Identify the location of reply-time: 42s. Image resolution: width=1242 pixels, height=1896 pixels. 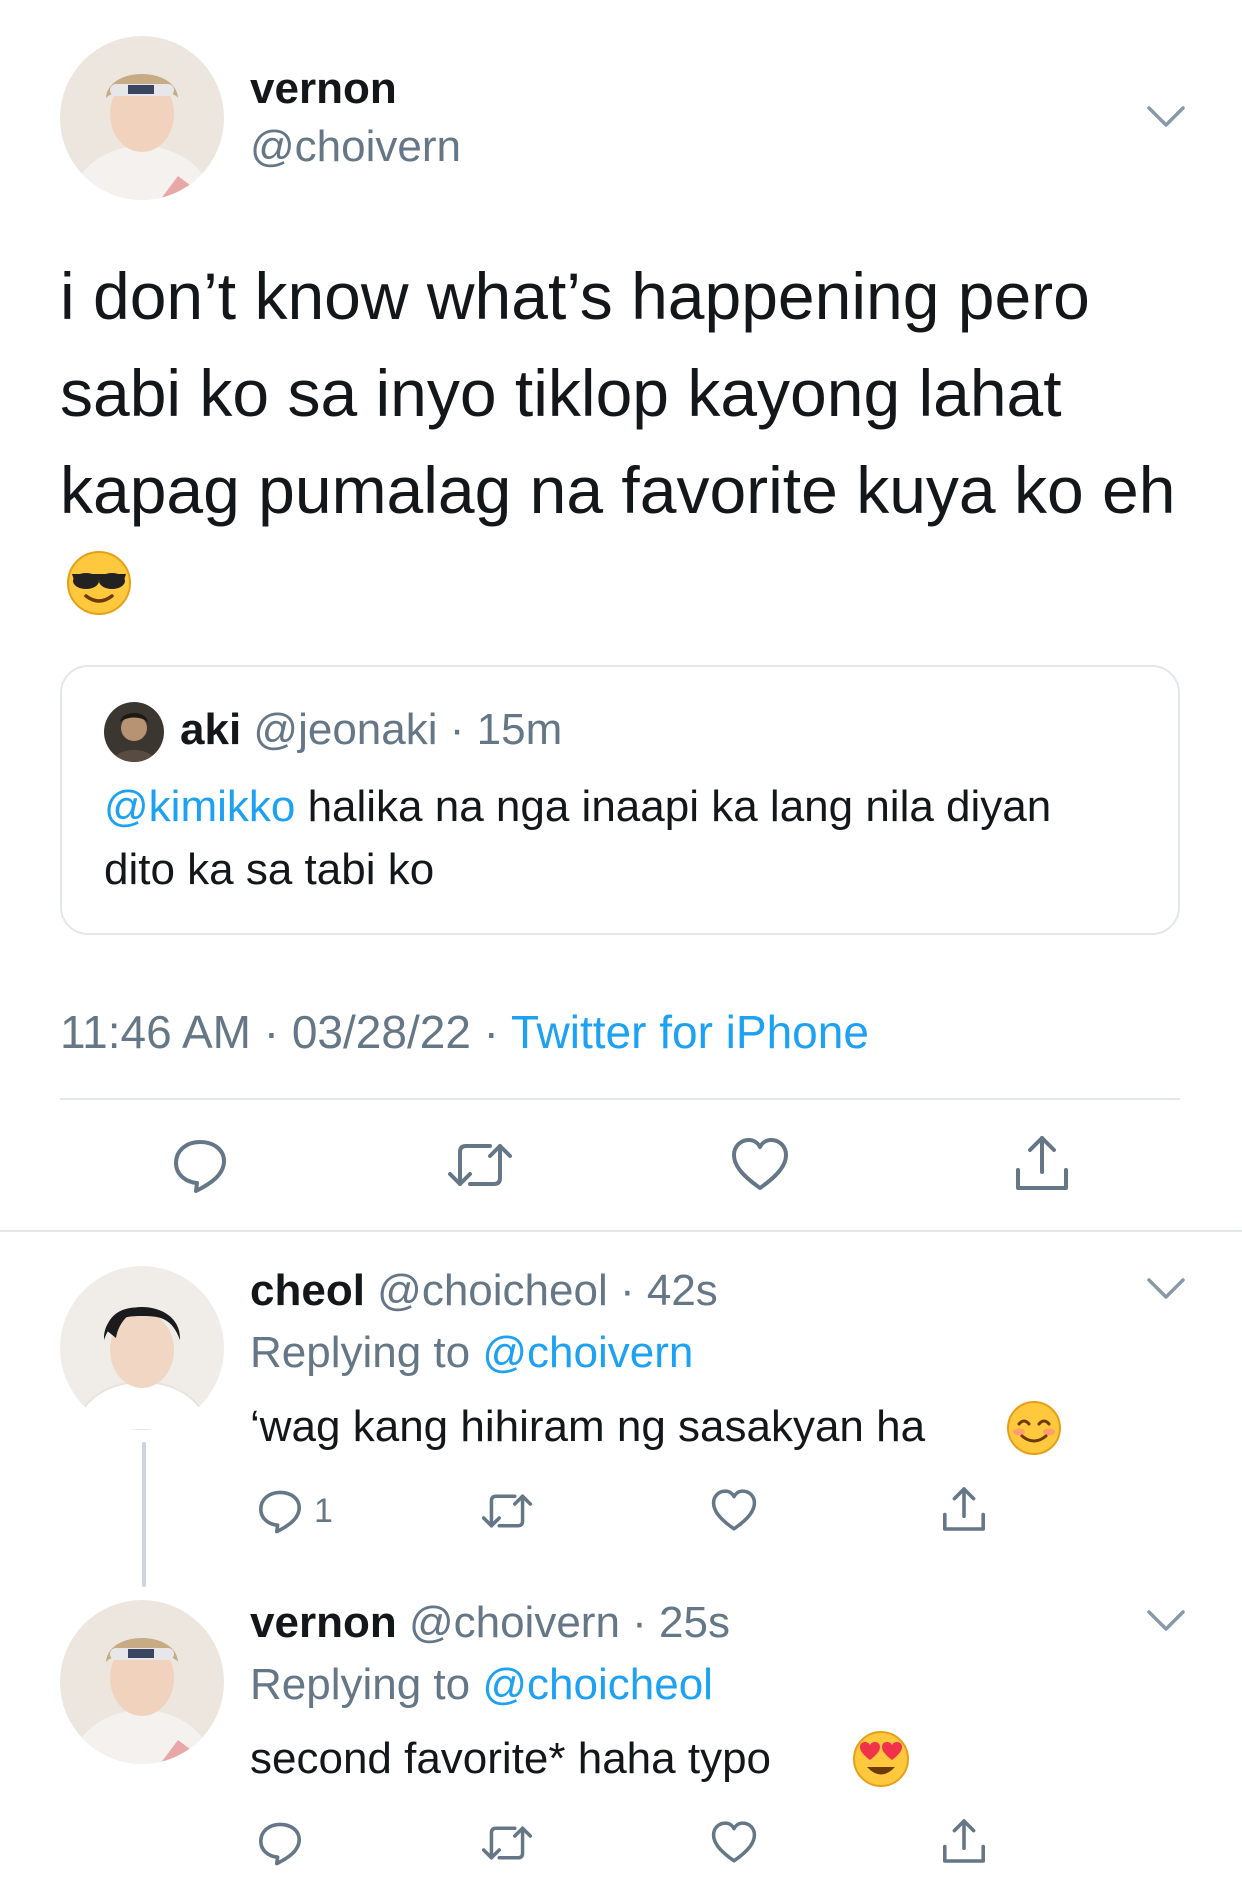
(682, 1290).